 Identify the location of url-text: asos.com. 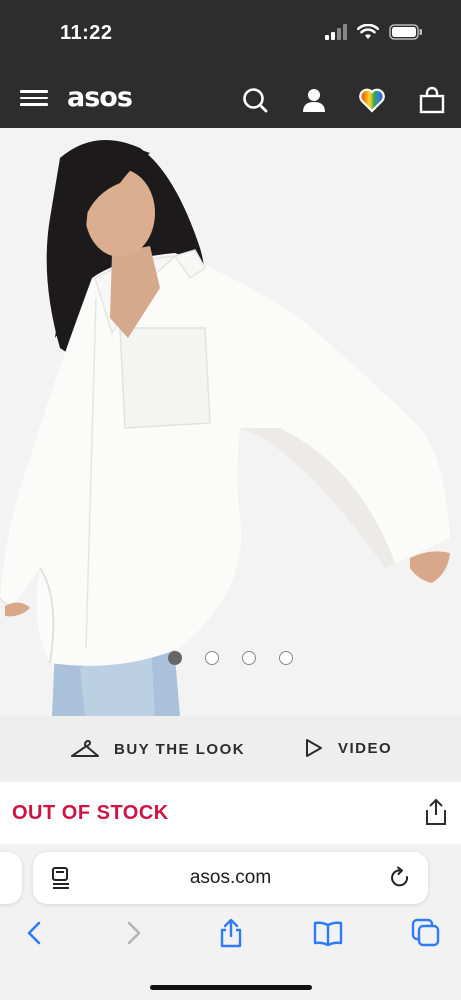
(230, 877).